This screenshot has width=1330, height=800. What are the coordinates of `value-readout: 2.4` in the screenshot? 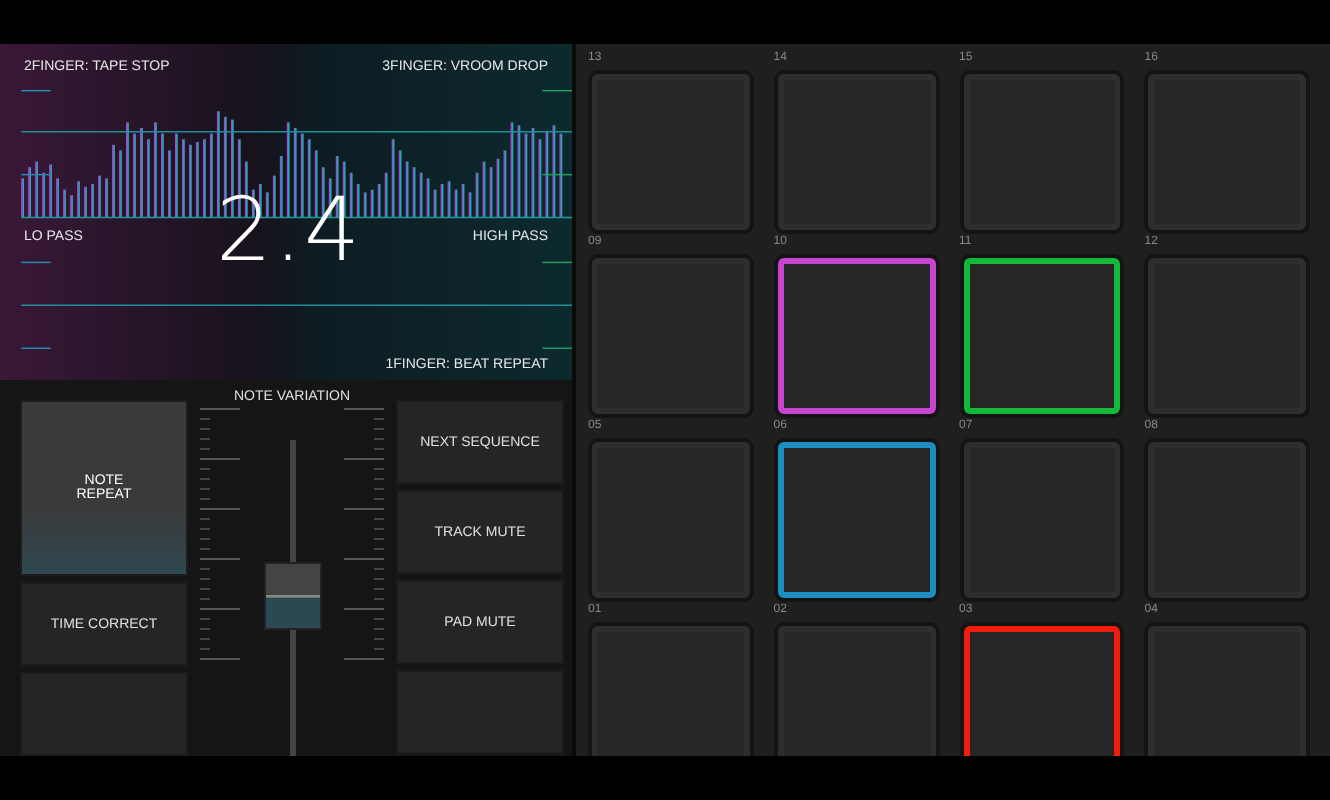 It's located at (289, 231).